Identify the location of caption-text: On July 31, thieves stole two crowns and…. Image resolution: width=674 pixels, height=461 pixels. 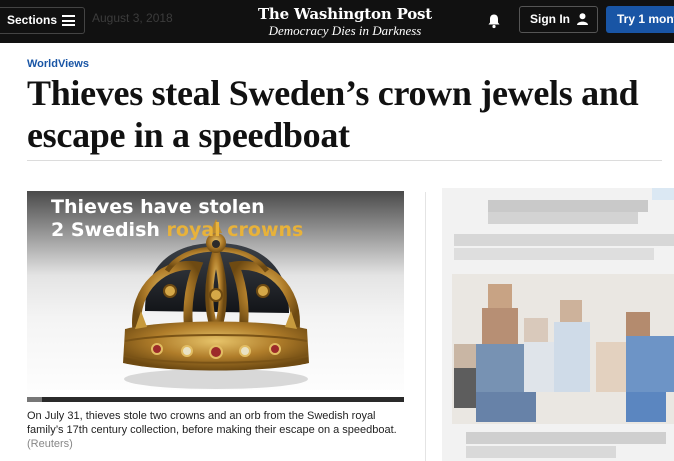
(212, 423).